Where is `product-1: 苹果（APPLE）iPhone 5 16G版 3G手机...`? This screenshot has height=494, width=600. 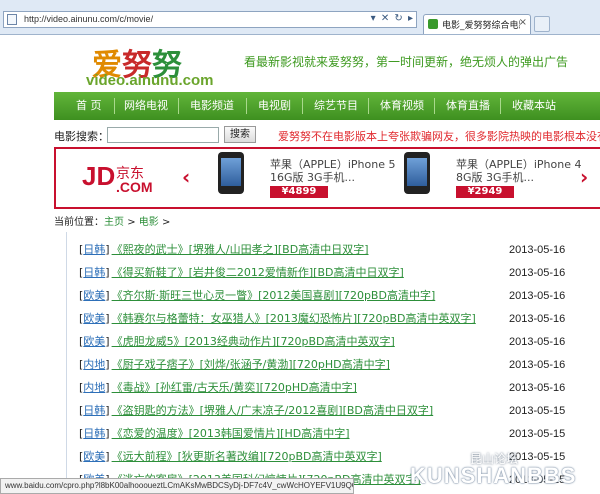
product-1: 苹果（APPLE）iPhone 5 16G版 3G手机... is located at coordinates (333, 171).